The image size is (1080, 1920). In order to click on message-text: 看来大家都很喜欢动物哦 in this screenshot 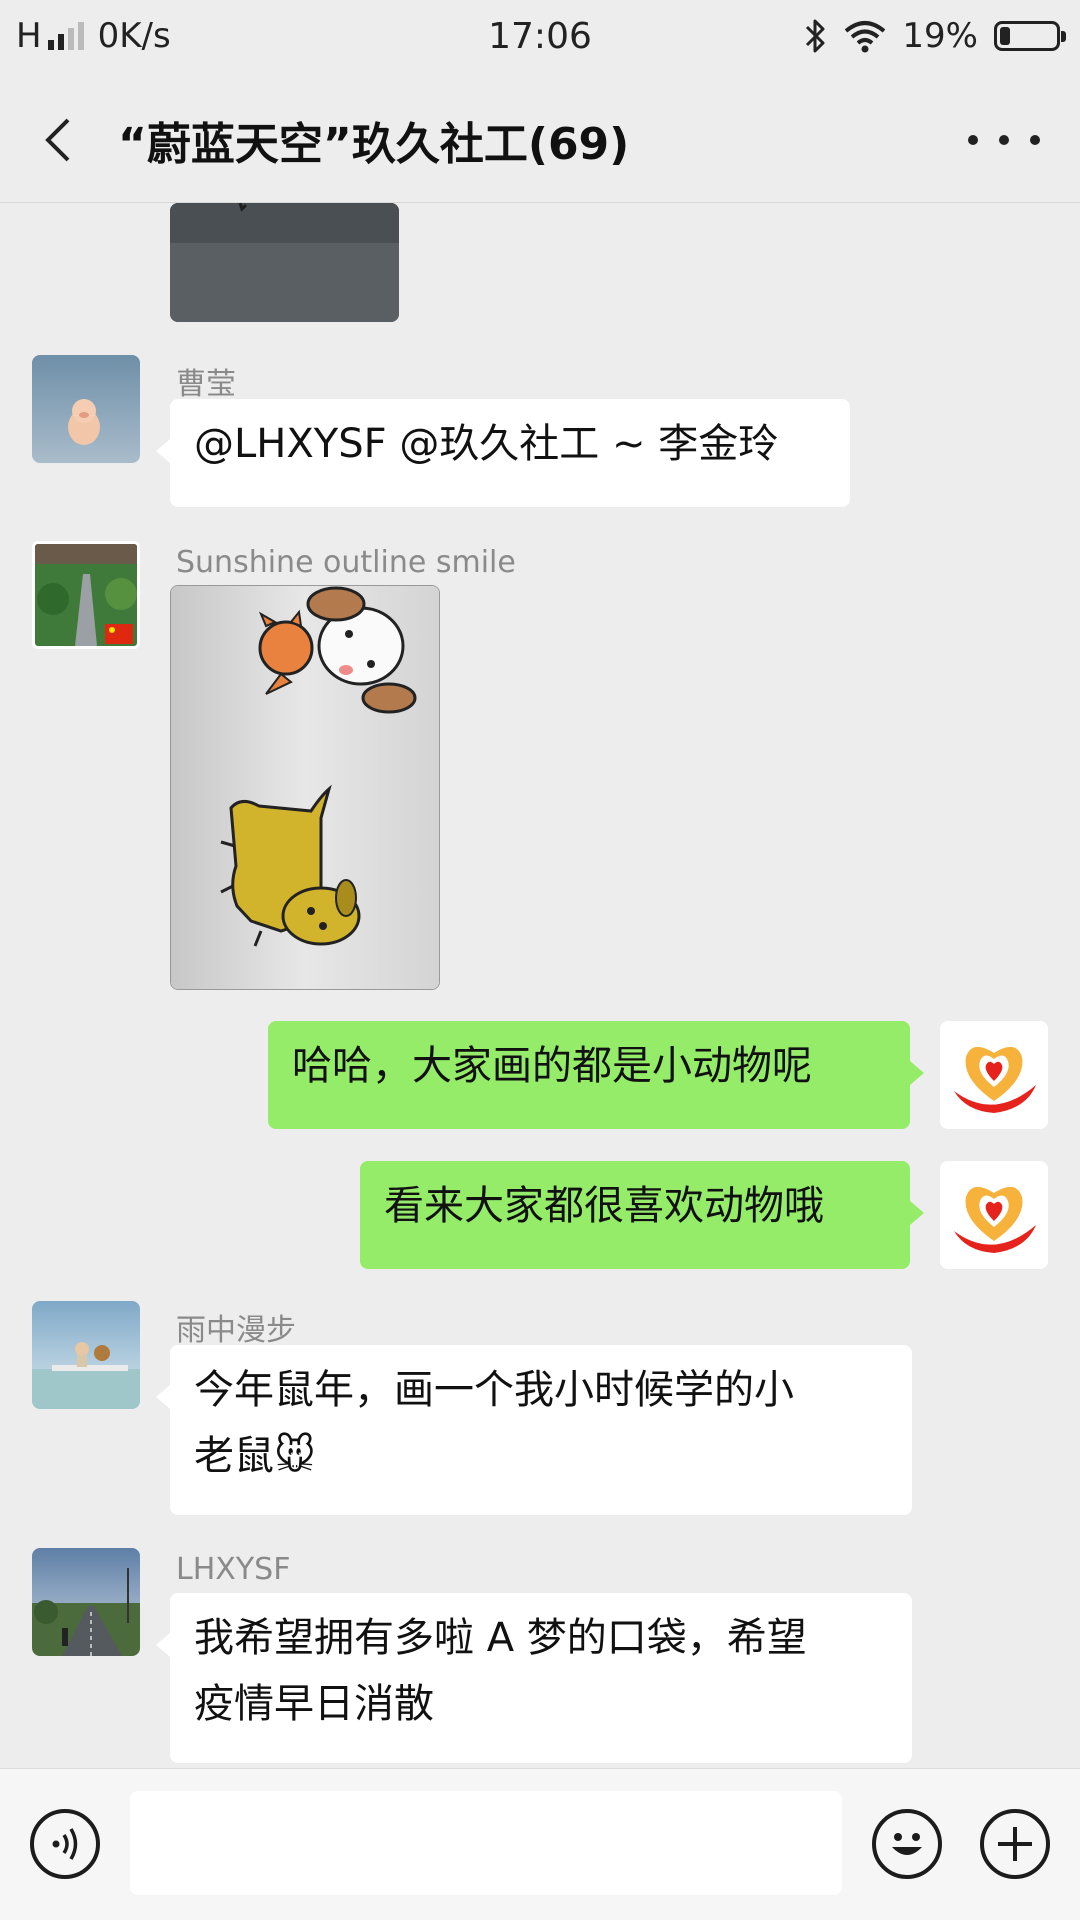, I will do `click(604, 1206)`.